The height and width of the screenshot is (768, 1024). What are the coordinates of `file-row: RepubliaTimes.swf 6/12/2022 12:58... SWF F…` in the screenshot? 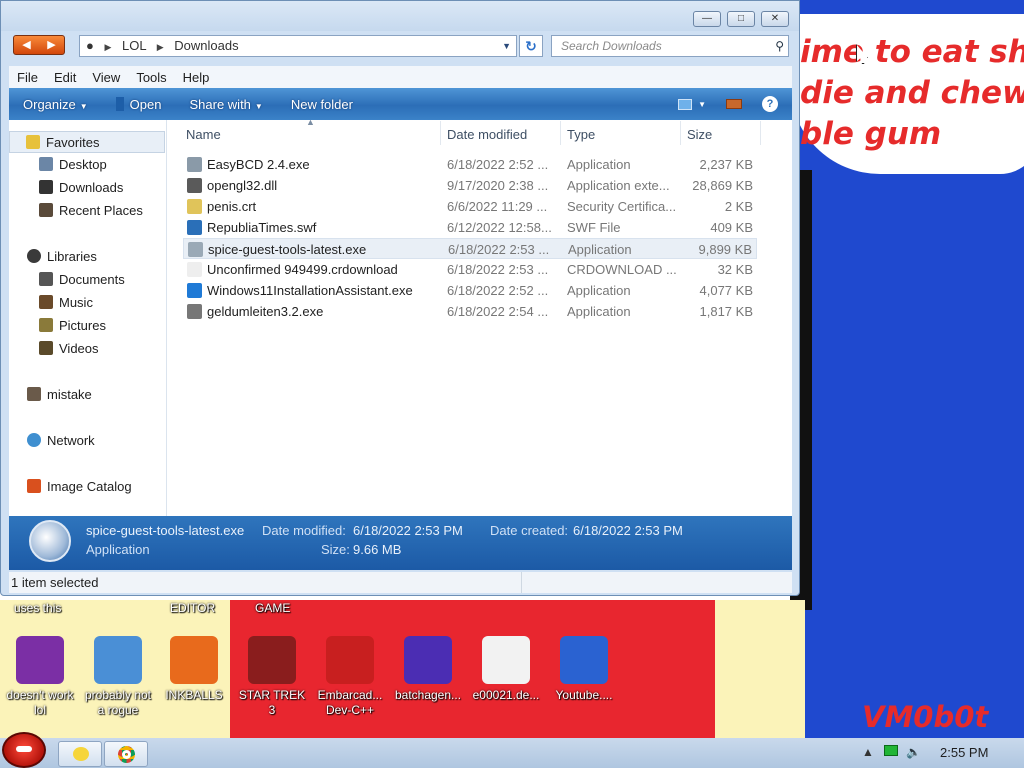 It's located at (470, 227).